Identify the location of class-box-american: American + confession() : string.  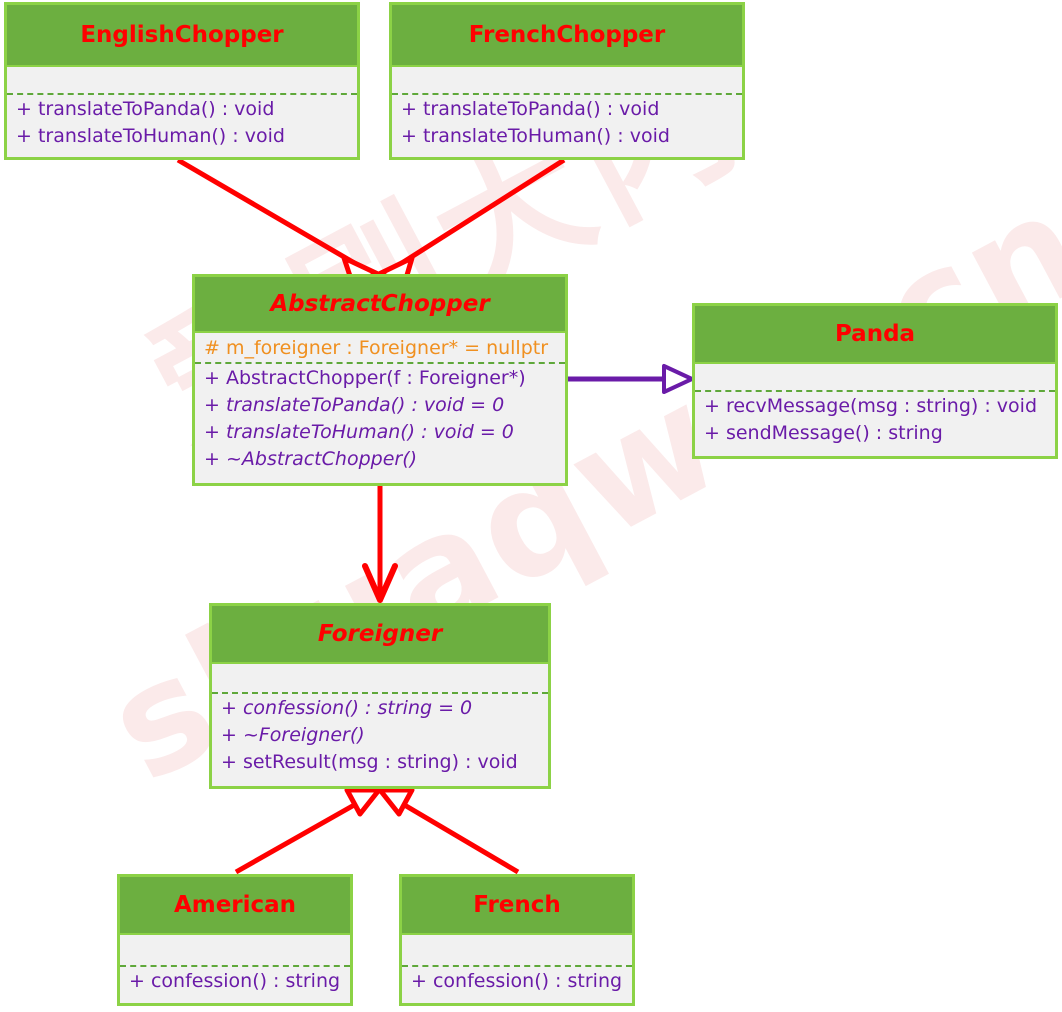
(235, 940).